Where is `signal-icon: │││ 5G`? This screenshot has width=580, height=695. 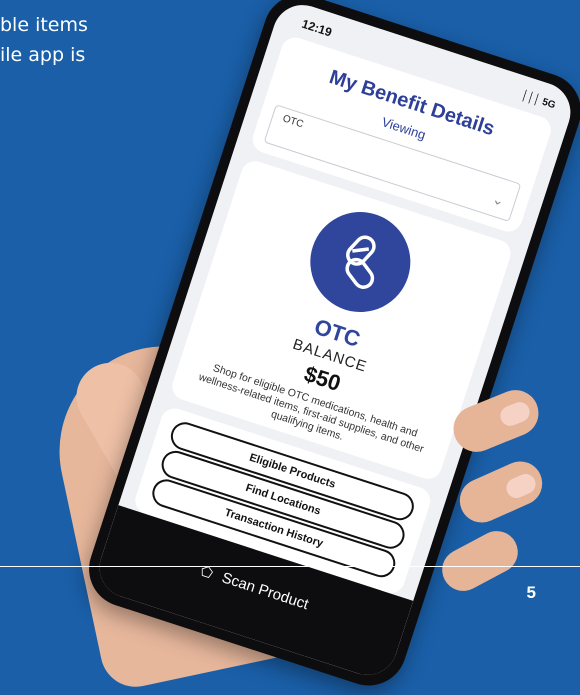
signal-icon: │││ 5G is located at coordinates (538, 101).